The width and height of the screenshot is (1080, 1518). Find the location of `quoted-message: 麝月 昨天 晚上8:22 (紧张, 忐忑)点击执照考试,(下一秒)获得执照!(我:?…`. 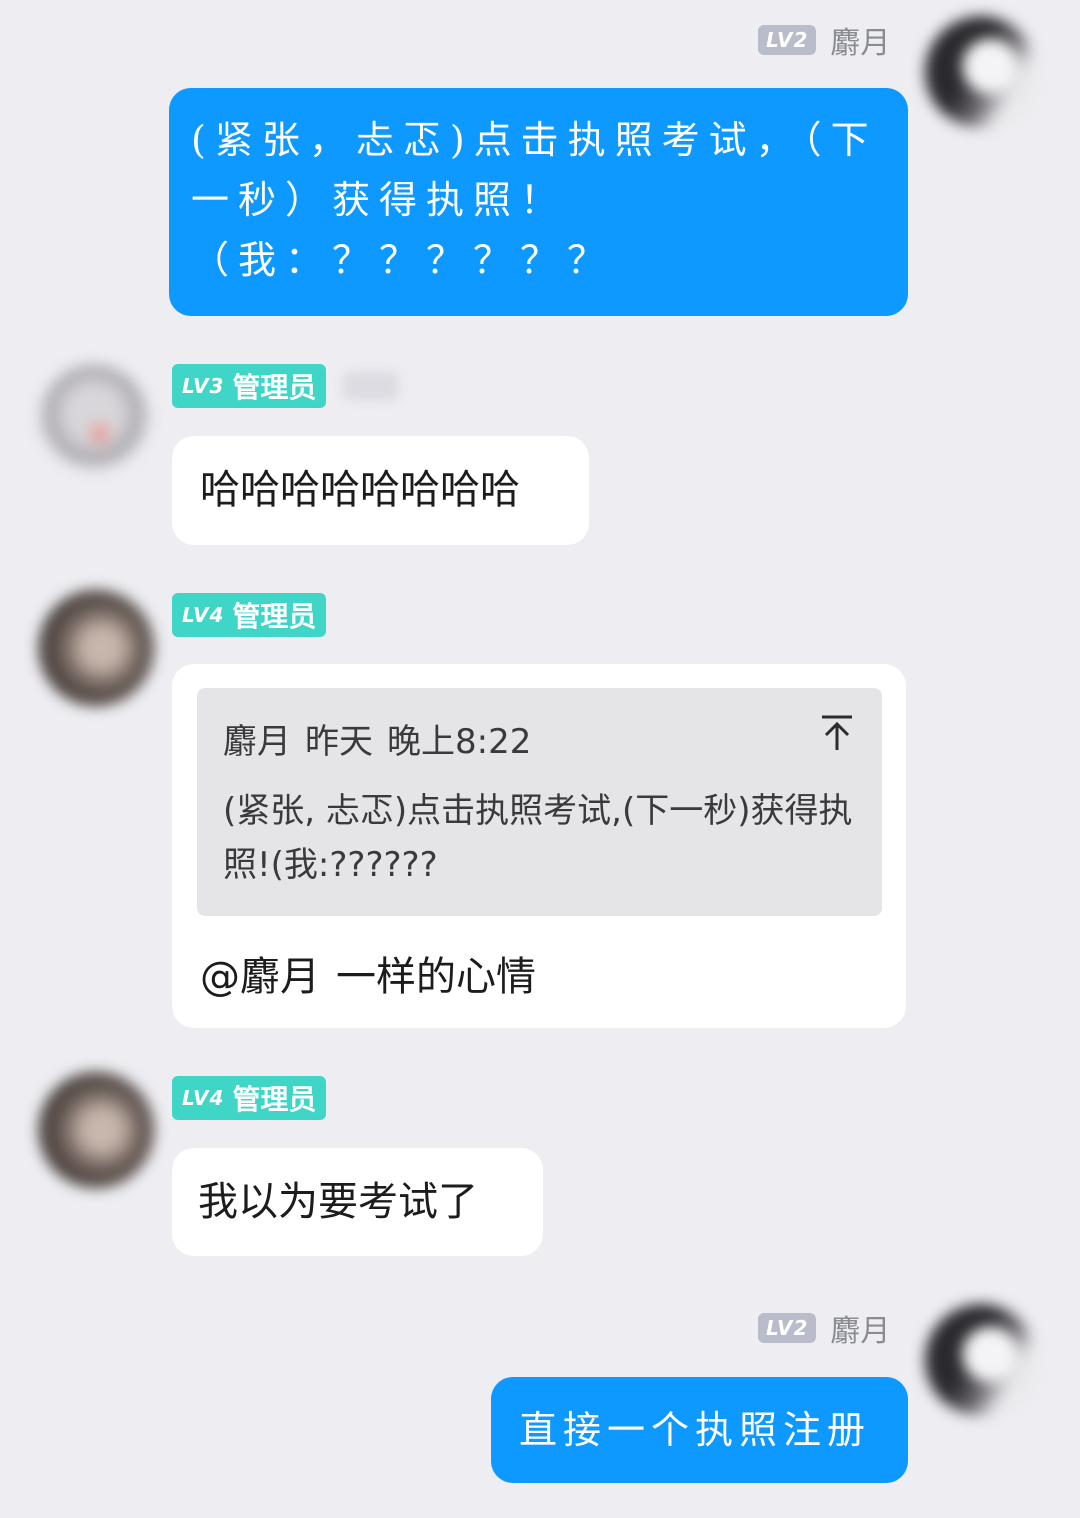

quoted-message: 麝月 昨天 晚上8:22 (紧张, 忐忑)点击执照考试,(下一秒)获得执照!(我:?… is located at coordinates (539, 802).